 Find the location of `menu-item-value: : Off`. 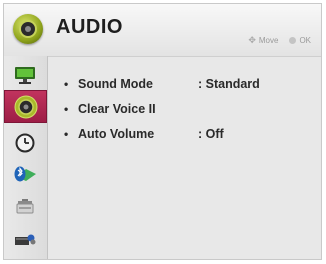

menu-item-value: : Off is located at coordinates (211, 134).